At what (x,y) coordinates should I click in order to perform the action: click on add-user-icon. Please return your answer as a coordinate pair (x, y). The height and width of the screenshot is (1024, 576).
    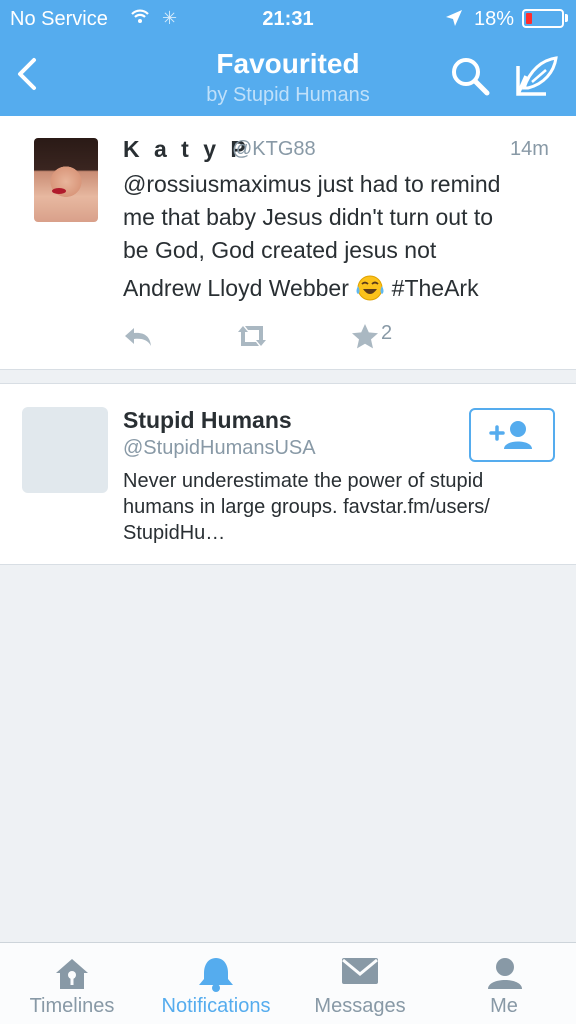
    Looking at the image, I should click on (510, 435).